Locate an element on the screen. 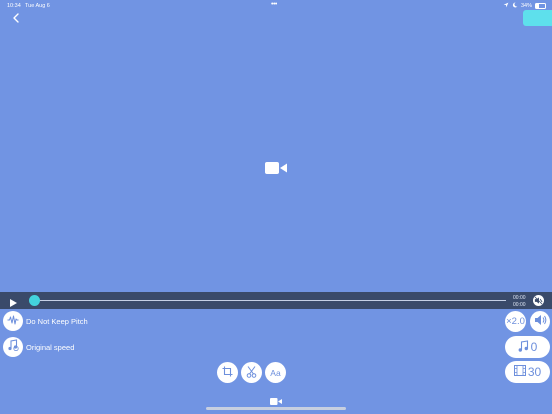  crop-button is located at coordinates (227, 372).